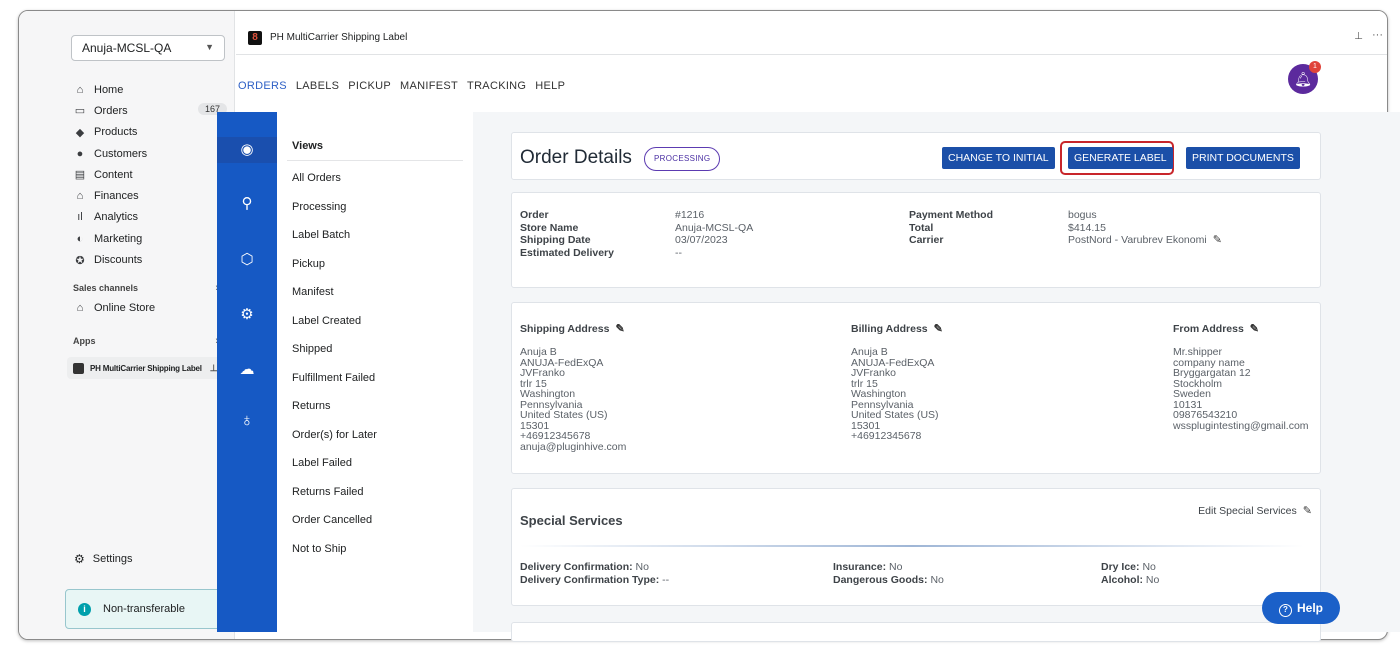  Describe the element at coordinates (80, 175) in the screenshot. I see `content-icon: ▤` at that location.